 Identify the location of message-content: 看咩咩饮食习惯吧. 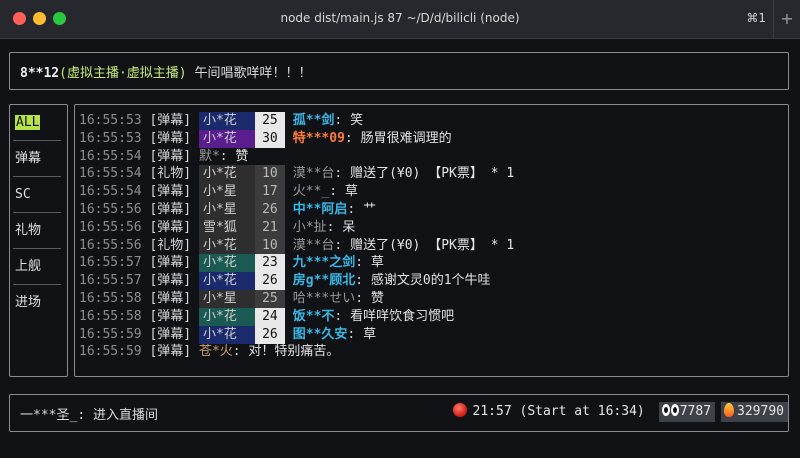
(402, 316).